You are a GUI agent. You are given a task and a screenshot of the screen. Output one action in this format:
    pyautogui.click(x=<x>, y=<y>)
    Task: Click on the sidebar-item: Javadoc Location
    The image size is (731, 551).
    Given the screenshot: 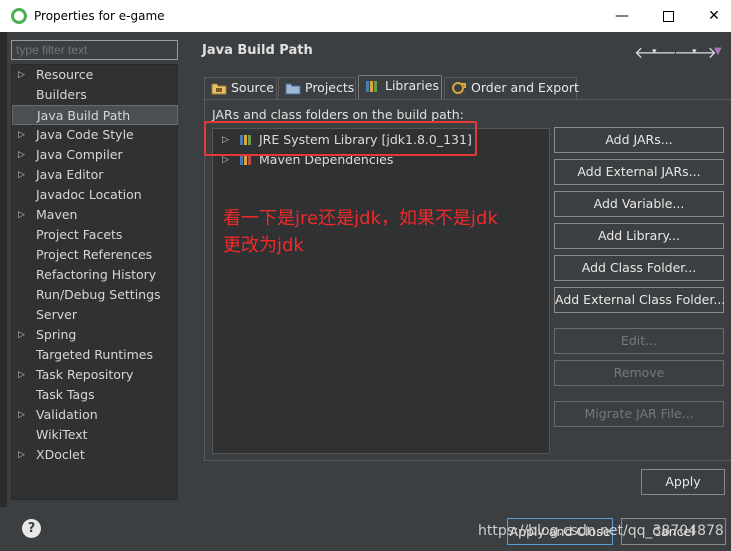 What is the action you would take?
    pyautogui.click(x=95, y=195)
    